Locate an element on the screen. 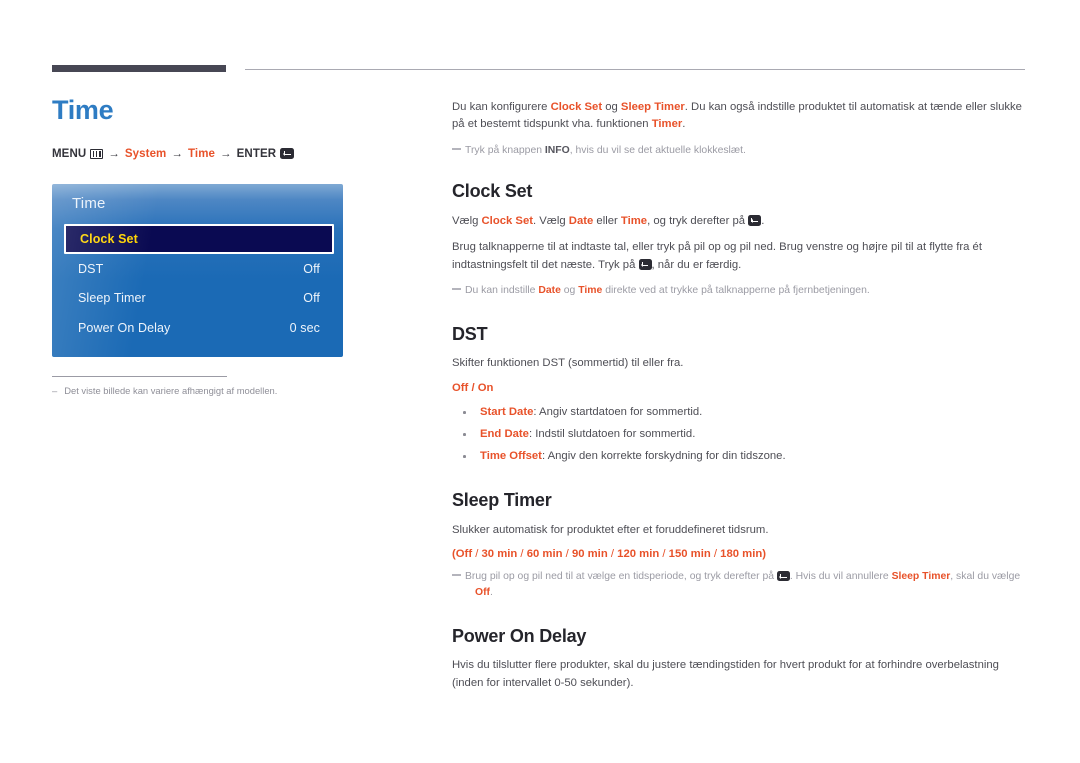 This screenshot has width=1080, height=763. breadcrumb-menu-label: MENU is located at coordinates (69, 153).